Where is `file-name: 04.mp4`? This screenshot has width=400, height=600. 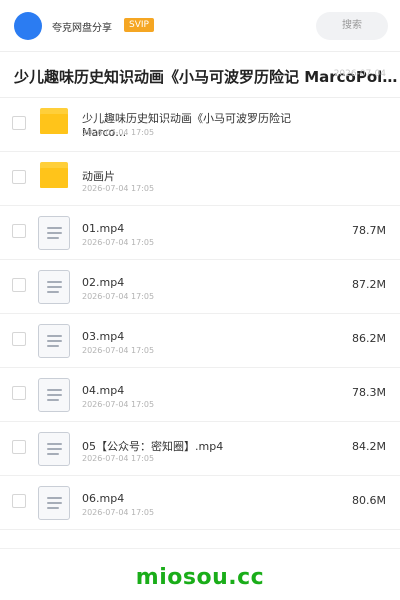 file-name: 04.mp4 is located at coordinates (216, 390).